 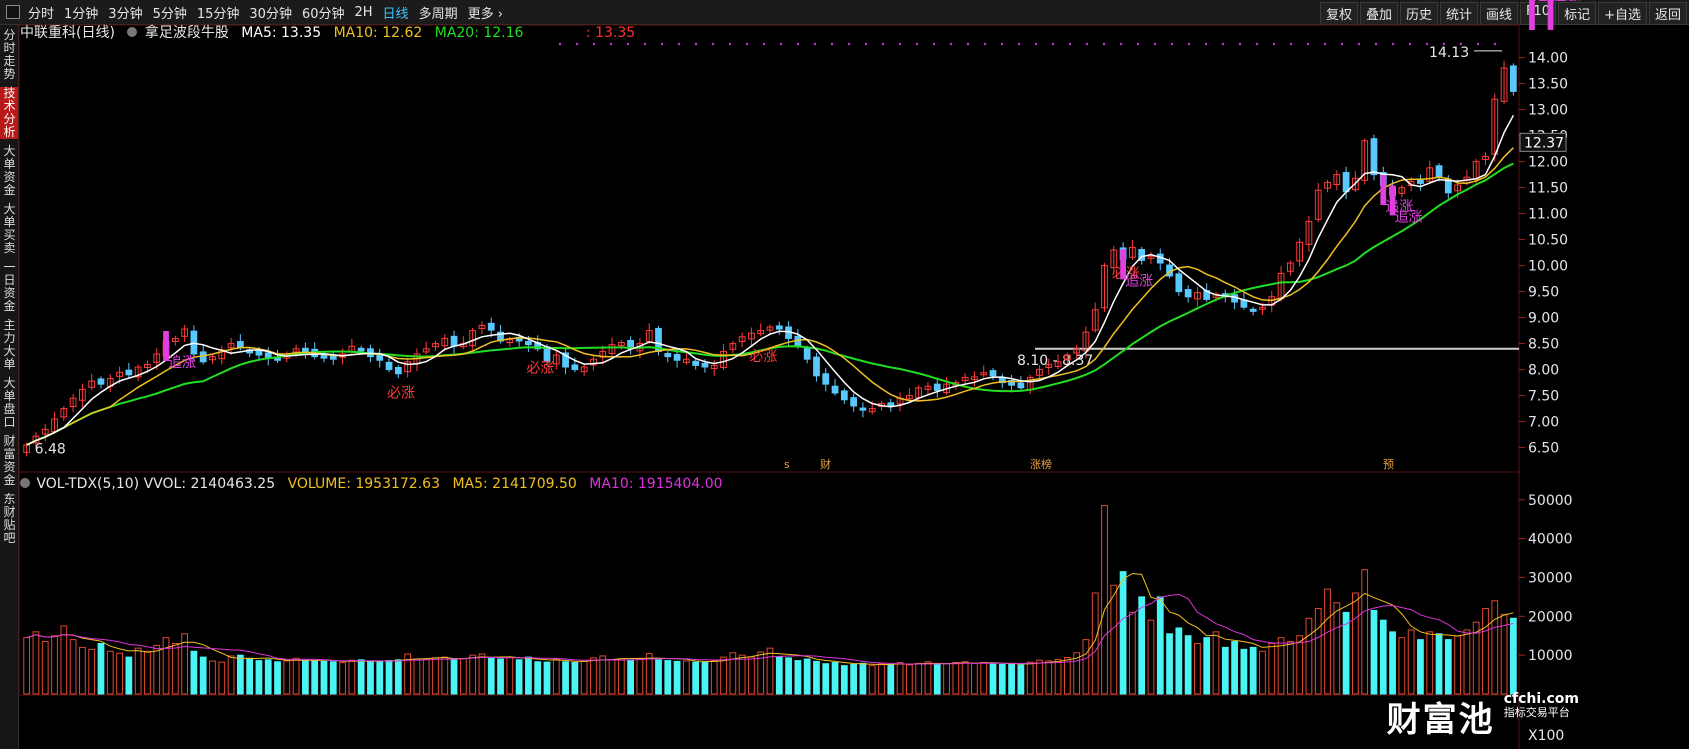 I want to click on volume-tick-label: 20000, so click(x=1550, y=617).